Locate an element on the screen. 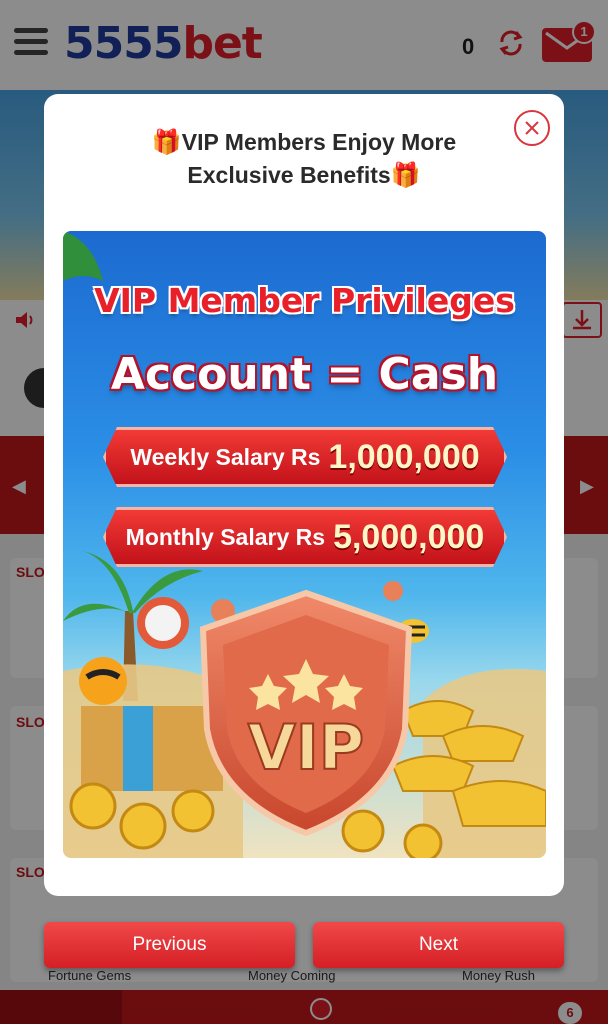 This screenshot has width=608, height=1024. monthly-salary-label: Monthly Salary Rs is located at coordinates (225, 536).